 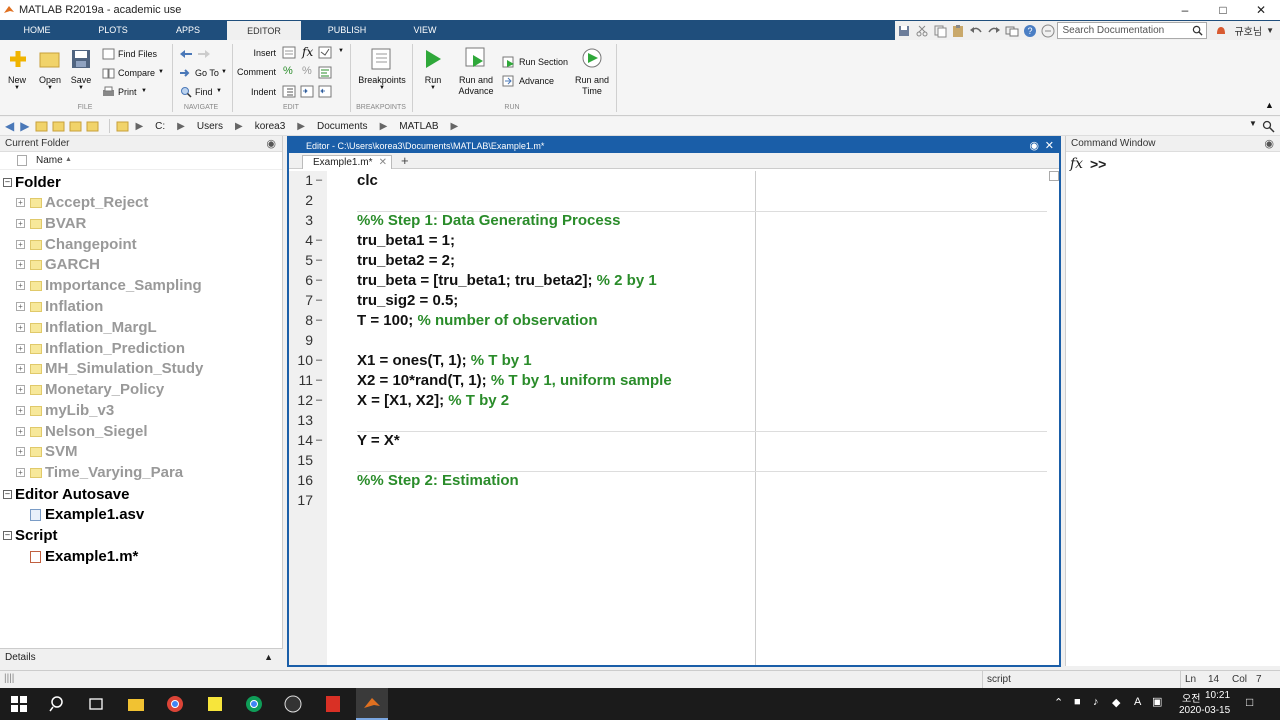 What do you see at coordinates (270, 126) in the screenshot?
I see `path-segment: korea3` at bounding box center [270, 126].